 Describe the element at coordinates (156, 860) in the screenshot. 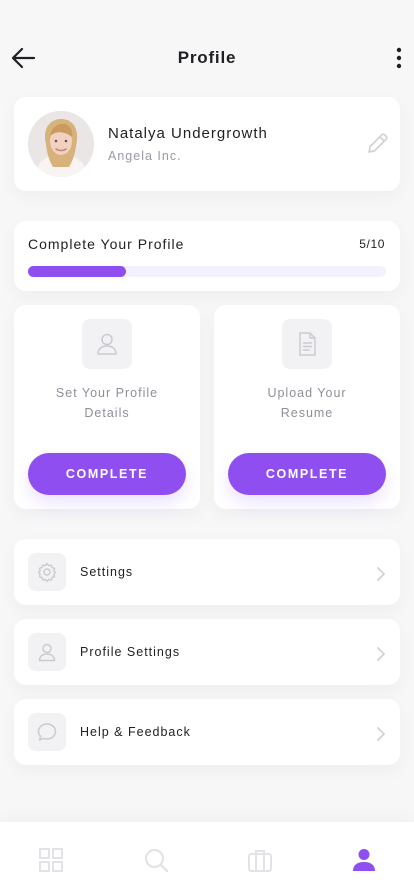

I see `search-icon` at that location.